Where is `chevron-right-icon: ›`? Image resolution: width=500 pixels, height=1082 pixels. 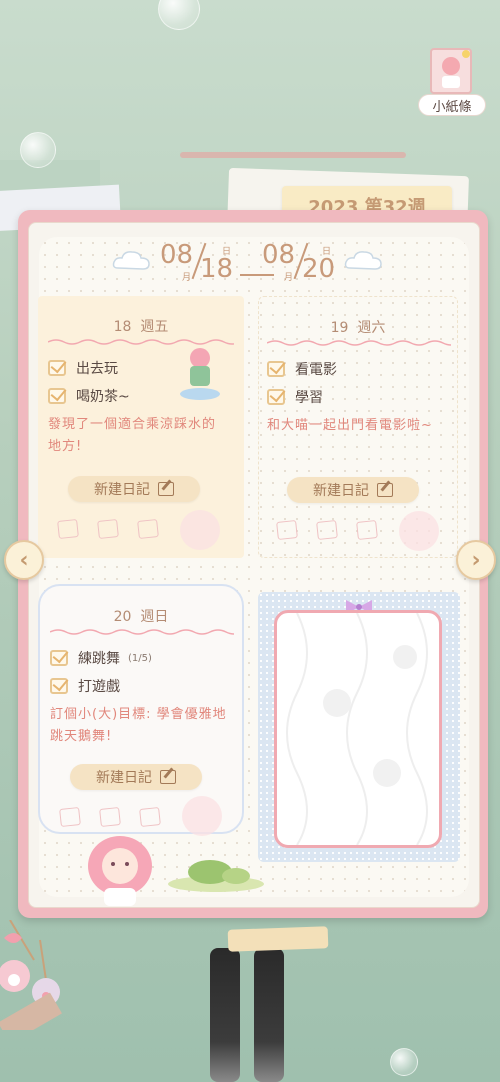 chevron-right-icon: › is located at coordinates (476, 560).